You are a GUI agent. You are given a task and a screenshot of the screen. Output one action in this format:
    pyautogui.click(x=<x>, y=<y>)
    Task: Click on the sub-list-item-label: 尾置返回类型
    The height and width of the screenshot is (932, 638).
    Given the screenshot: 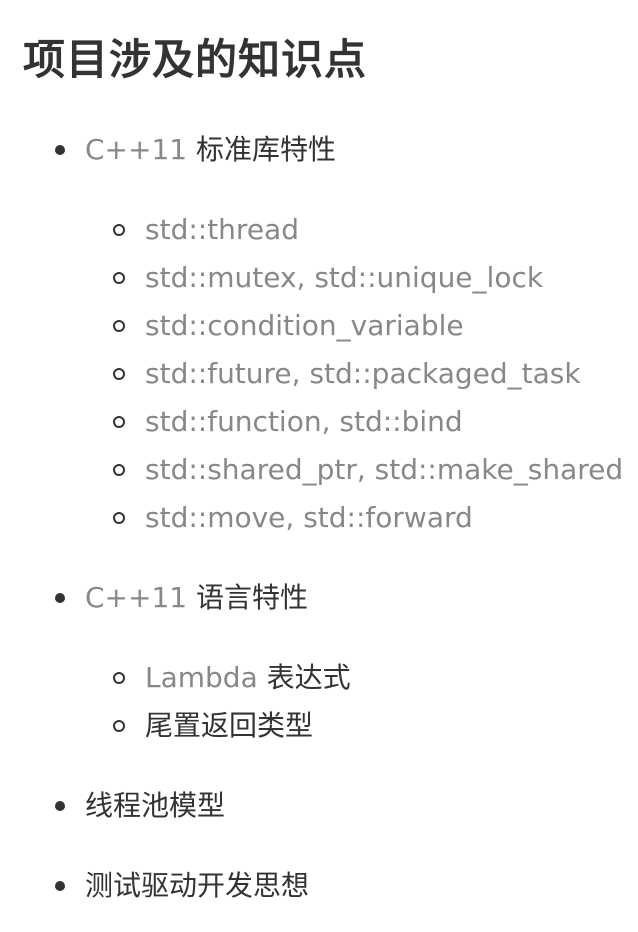 What is the action you would take?
    pyautogui.click(x=229, y=725)
    